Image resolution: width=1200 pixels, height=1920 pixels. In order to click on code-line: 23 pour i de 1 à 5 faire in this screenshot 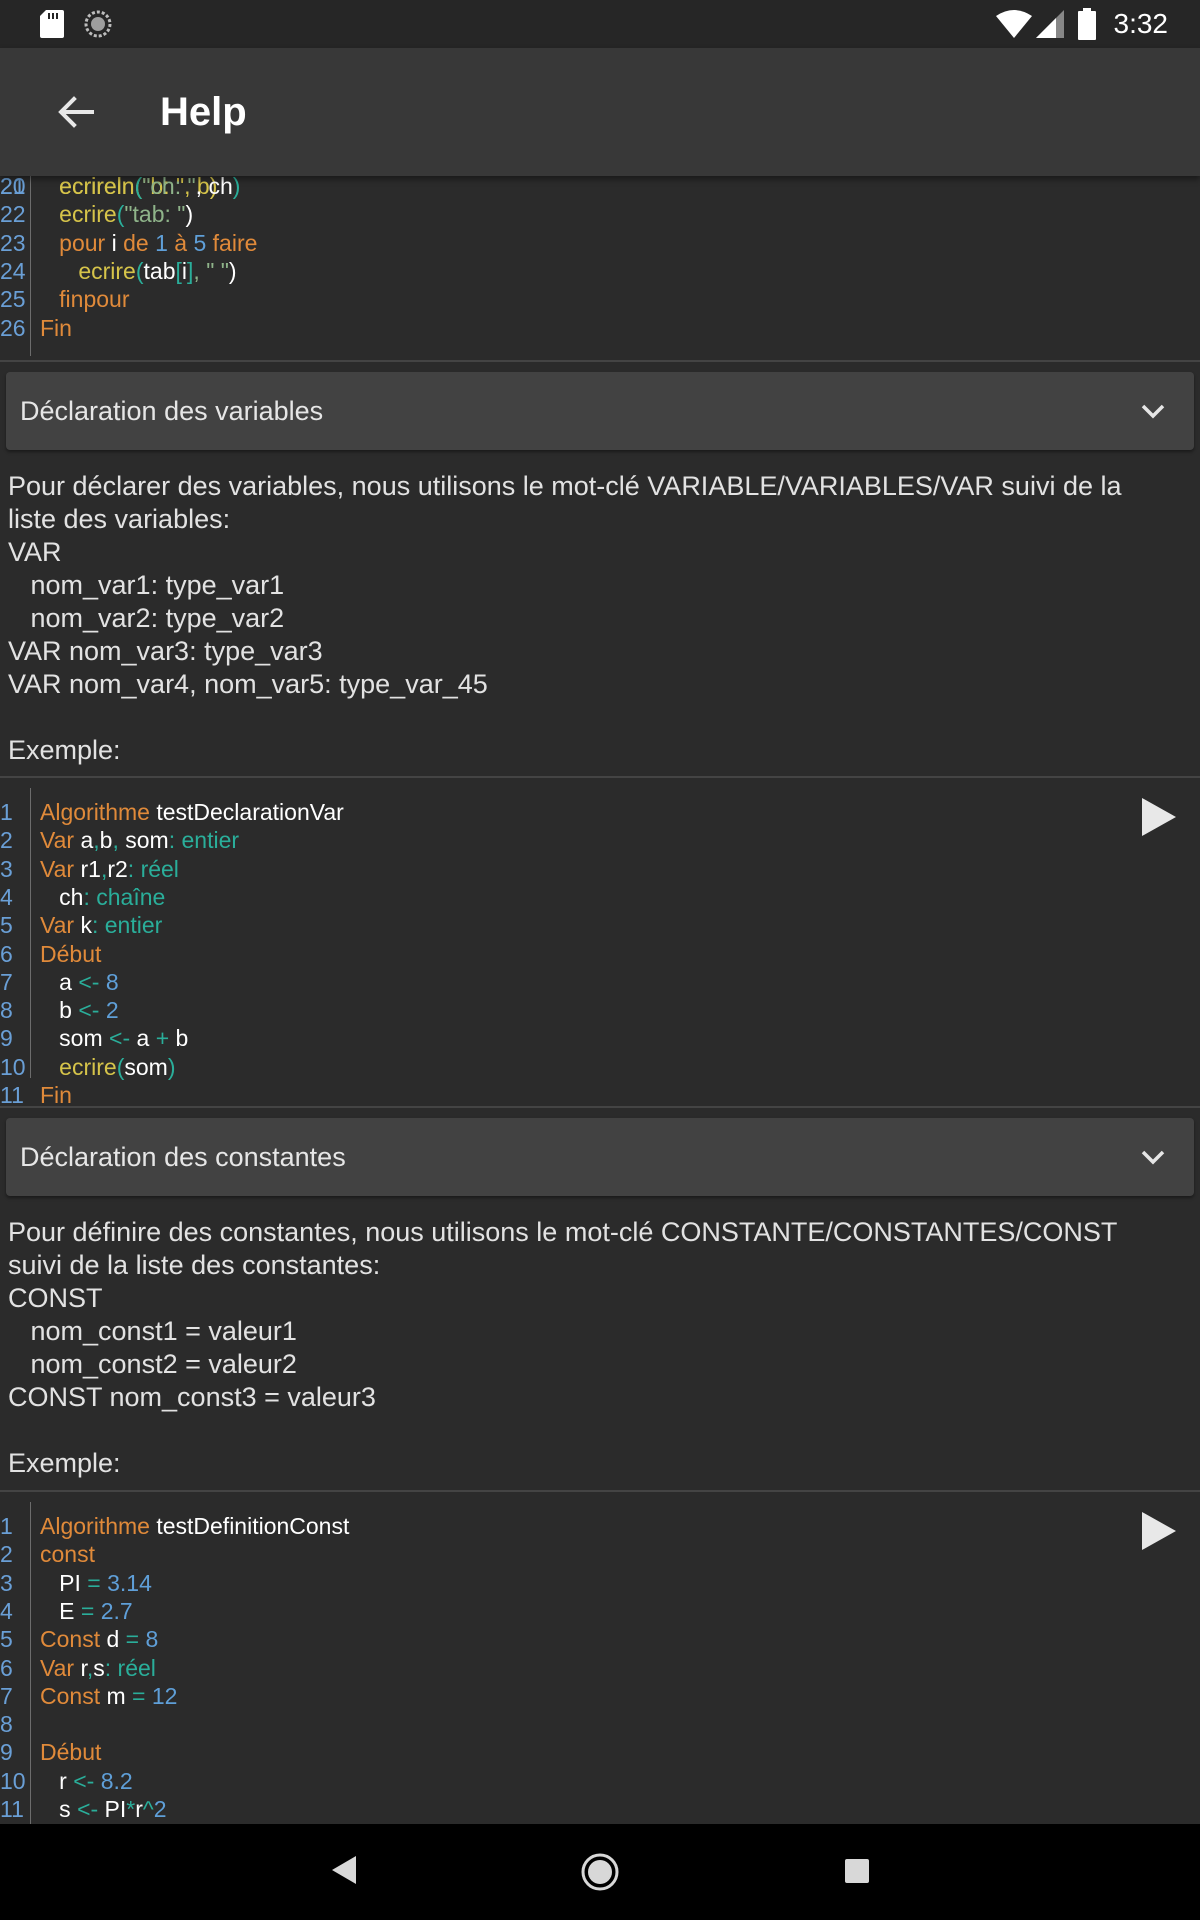, I will do `click(600, 243)`.